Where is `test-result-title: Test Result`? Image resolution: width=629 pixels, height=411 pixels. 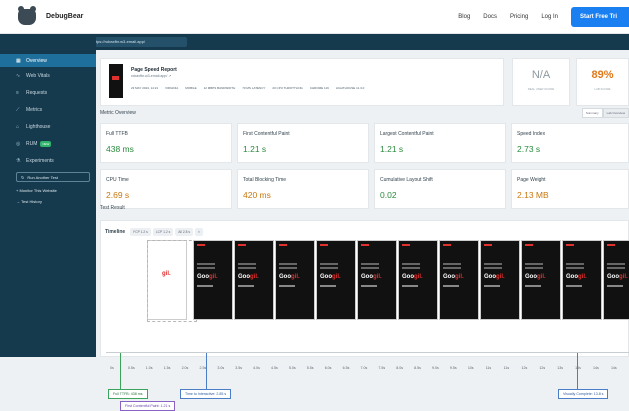
test-result-title: Test Result is located at coordinates (112, 208).